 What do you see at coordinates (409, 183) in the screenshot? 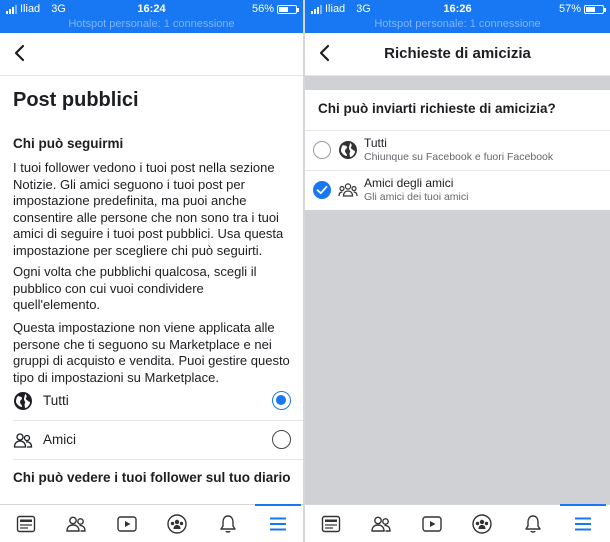
I see `option-label: Amici degli amici` at bounding box center [409, 183].